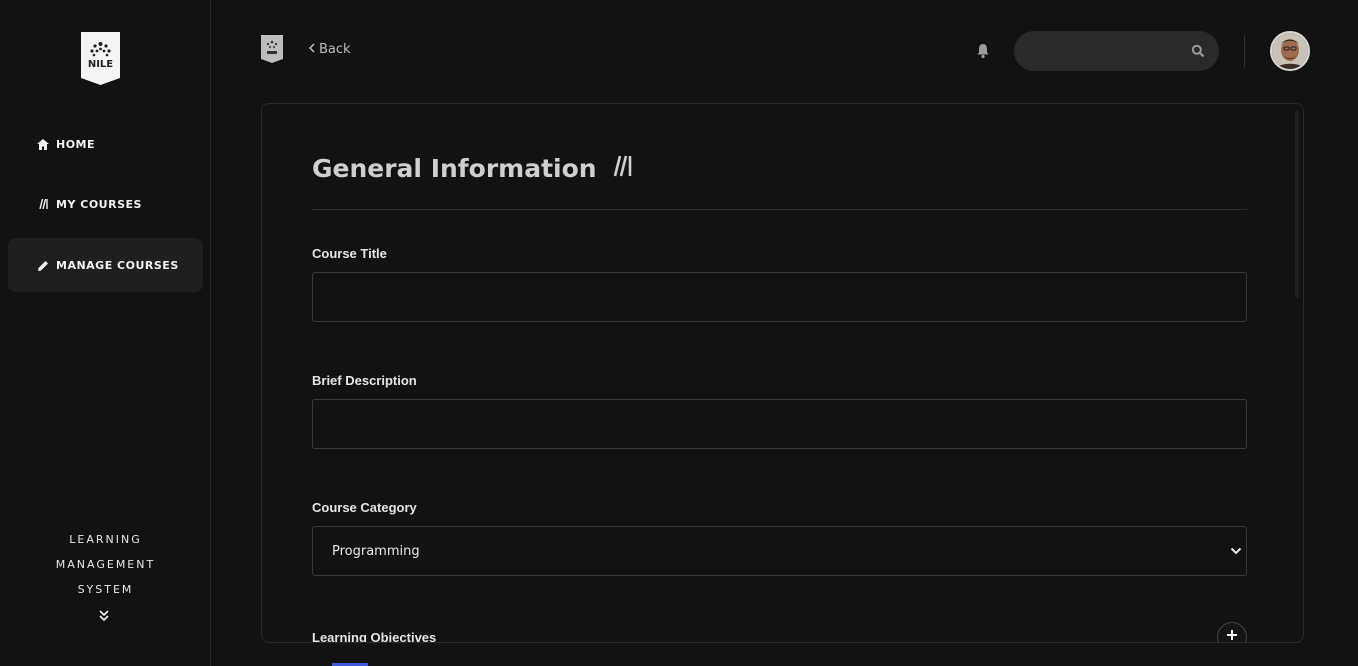  What do you see at coordinates (99, 204) in the screenshot?
I see `sidebar-item-label: MY COURSES` at bounding box center [99, 204].